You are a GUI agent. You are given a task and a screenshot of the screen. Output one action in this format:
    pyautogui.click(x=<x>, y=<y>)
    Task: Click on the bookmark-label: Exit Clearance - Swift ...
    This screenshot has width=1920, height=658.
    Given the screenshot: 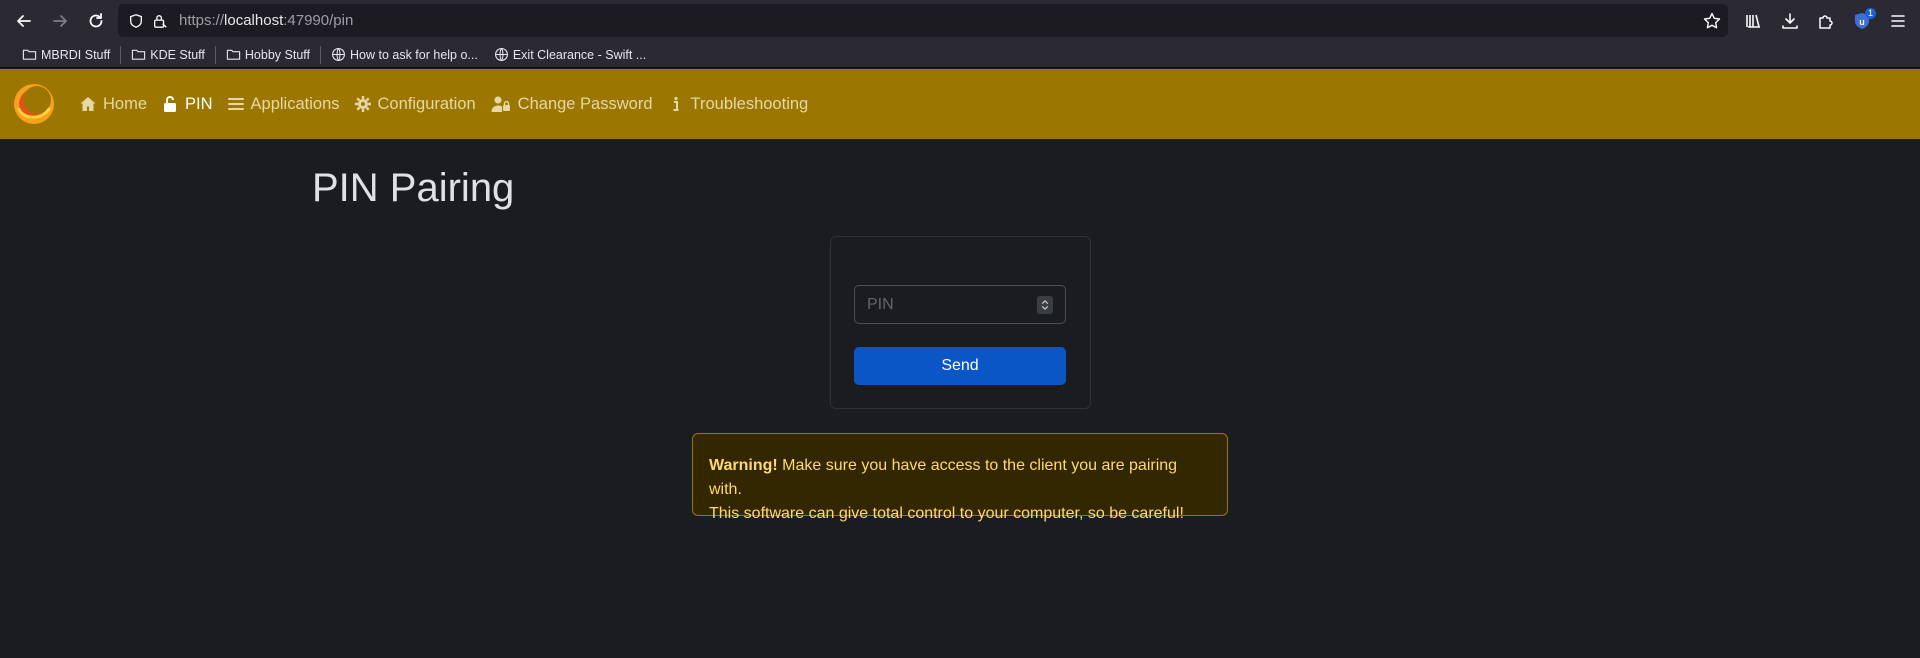 What is the action you would take?
    pyautogui.click(x=579, y=54)
    